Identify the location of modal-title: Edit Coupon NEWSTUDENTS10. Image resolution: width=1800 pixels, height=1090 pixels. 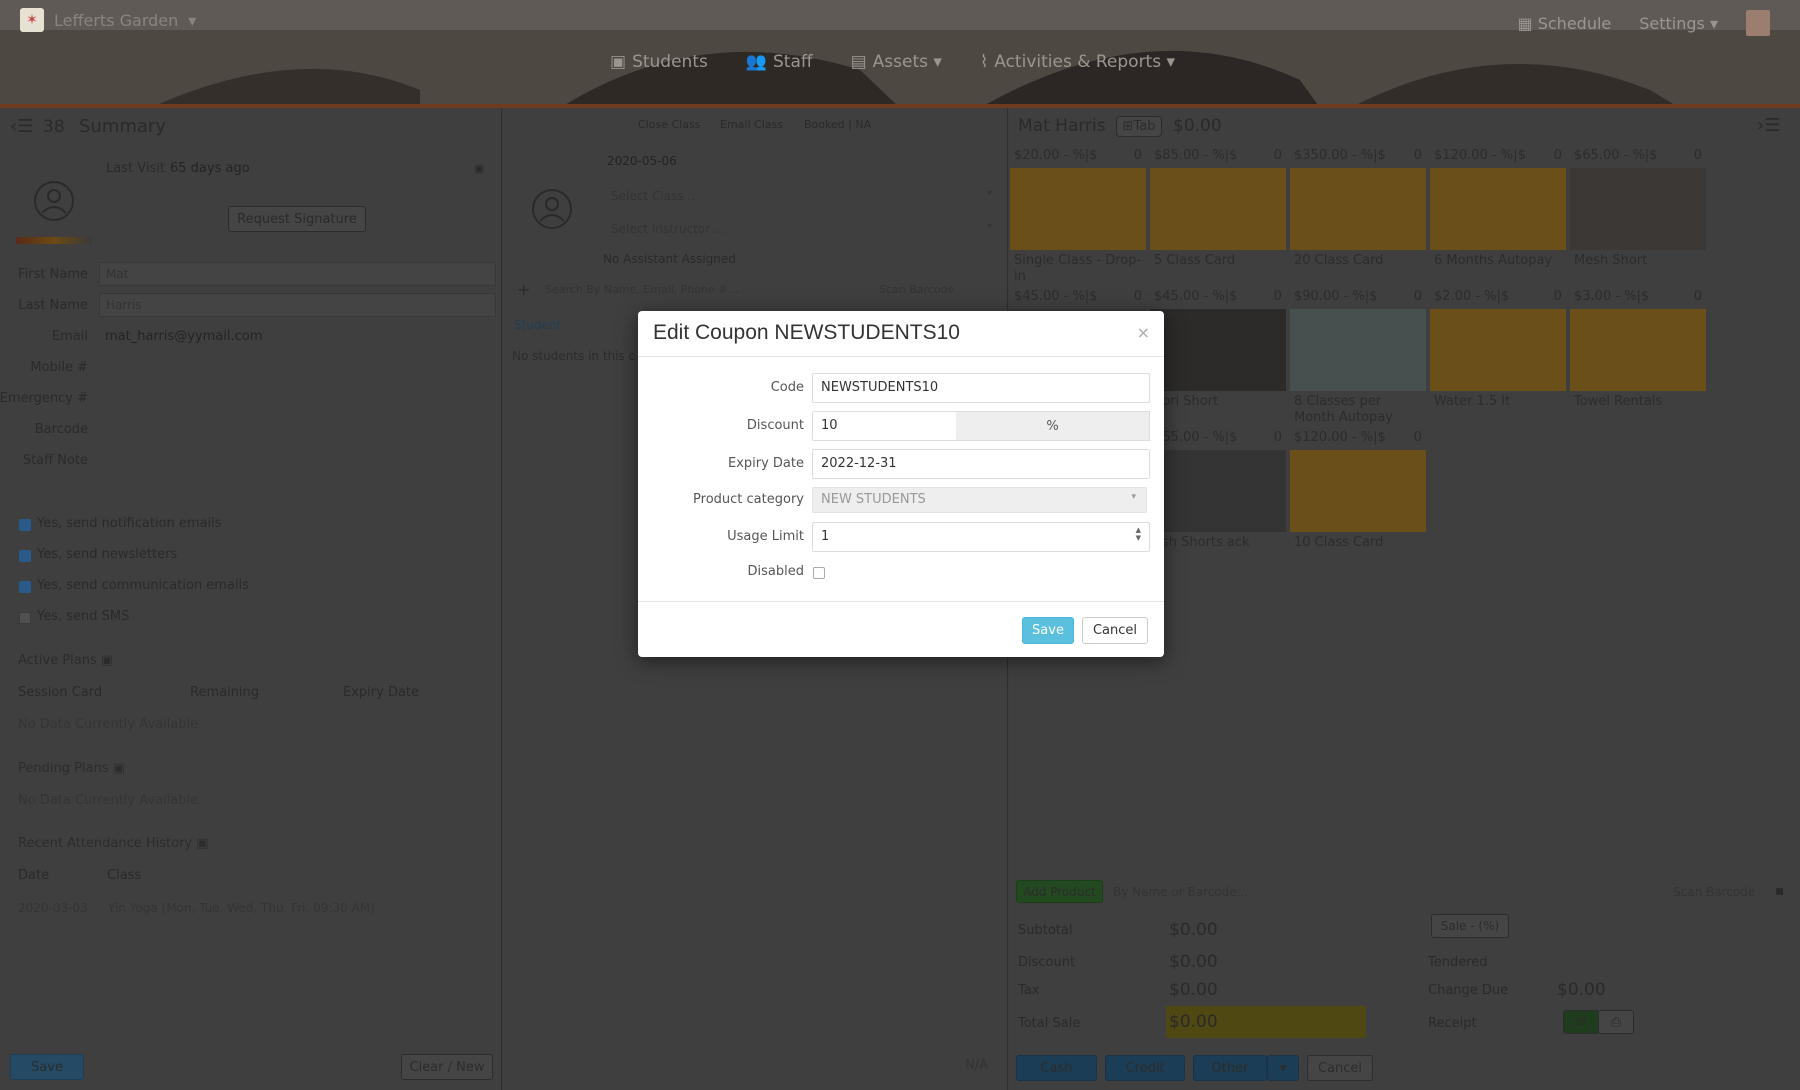
(806, 332).